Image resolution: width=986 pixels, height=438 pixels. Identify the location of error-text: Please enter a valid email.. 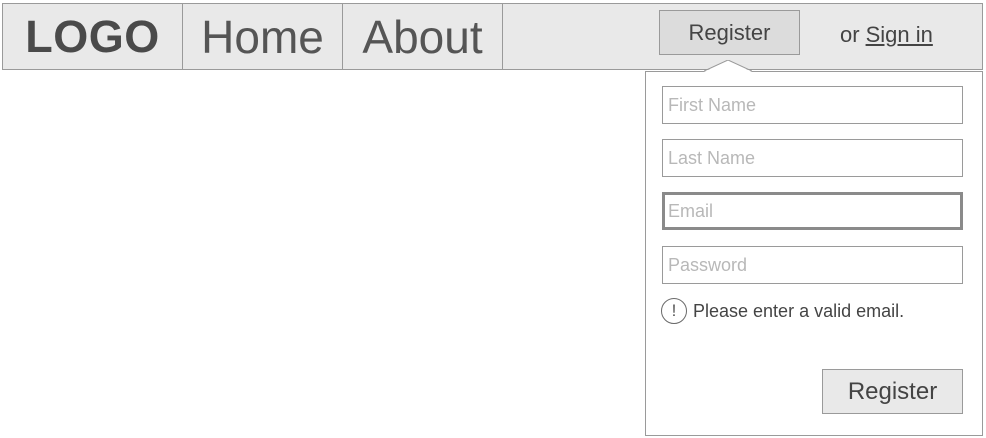
(799, 310).